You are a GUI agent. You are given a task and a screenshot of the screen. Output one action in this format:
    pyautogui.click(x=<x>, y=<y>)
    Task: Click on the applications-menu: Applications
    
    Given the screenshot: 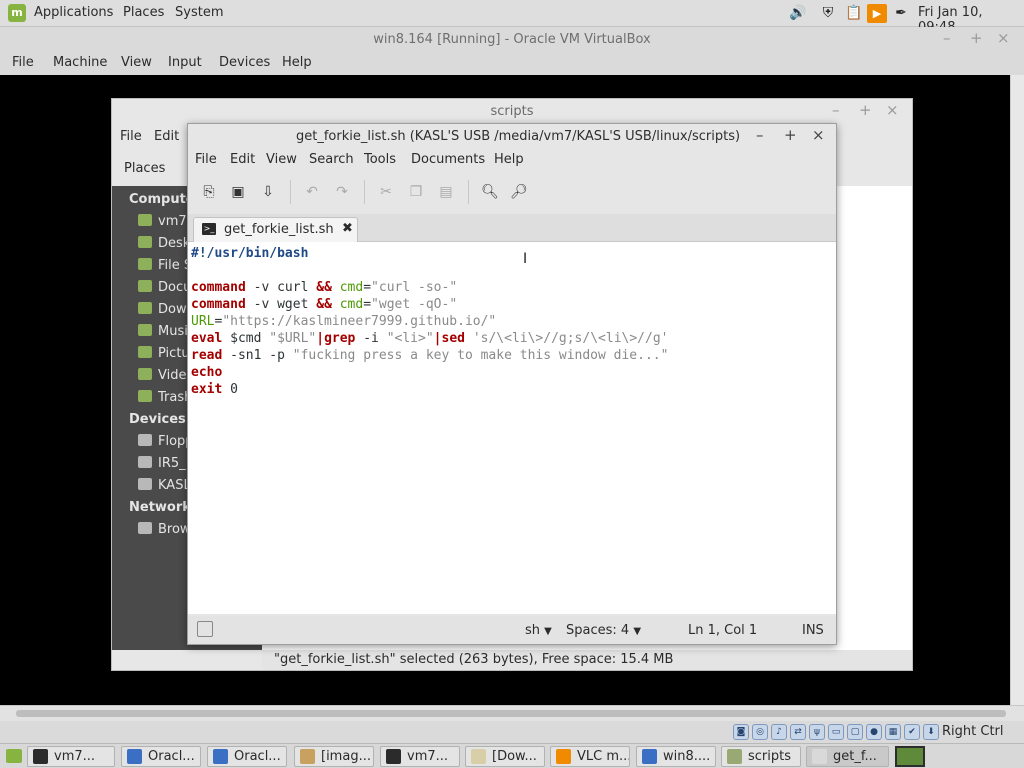 What is the action you would take?
    pyautogui.click(x=73, y=12)
    